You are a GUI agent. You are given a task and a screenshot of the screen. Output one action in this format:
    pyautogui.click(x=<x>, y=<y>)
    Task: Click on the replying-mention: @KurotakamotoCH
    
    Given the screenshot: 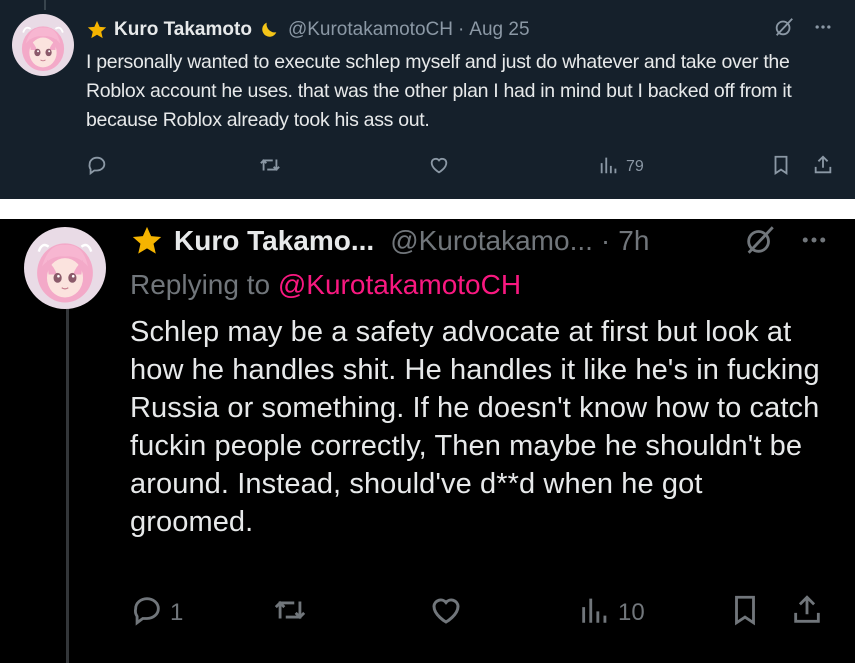 What is the action you would take?
    pyautogui.click(x=399, y=284)
    